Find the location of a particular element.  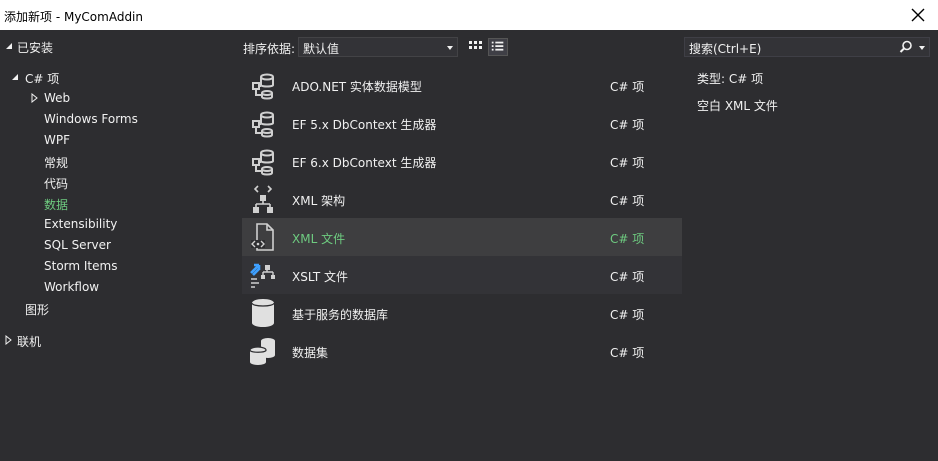

tree-item-general: 常规 is located at coordinates (56, 162).